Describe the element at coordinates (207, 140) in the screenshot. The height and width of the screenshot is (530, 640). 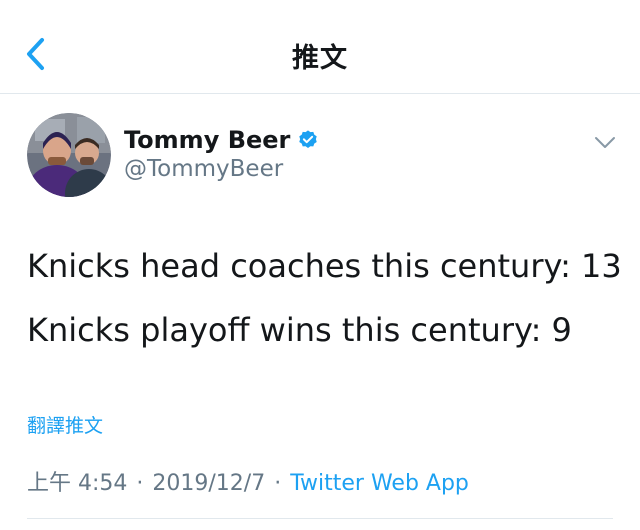
I see `author-display-name: Tommy Beer` at that location.